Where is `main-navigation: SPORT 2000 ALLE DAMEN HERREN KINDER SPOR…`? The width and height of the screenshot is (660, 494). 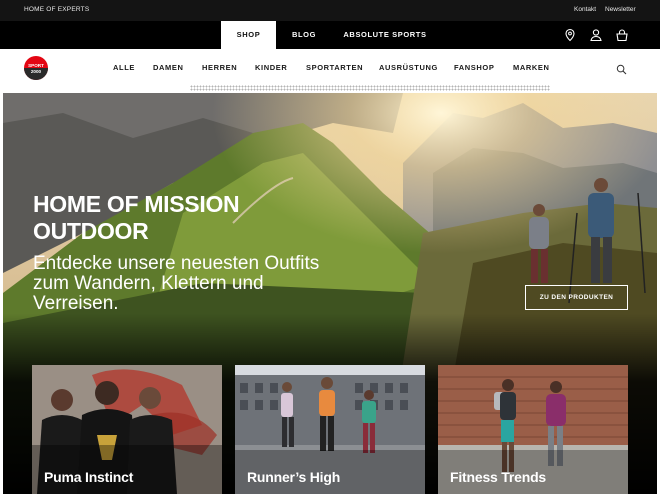 main-navigation: SPORT 2000 ALLE DAMEN HERREN KINDER SPOR… is located at coordinates (330, 68).